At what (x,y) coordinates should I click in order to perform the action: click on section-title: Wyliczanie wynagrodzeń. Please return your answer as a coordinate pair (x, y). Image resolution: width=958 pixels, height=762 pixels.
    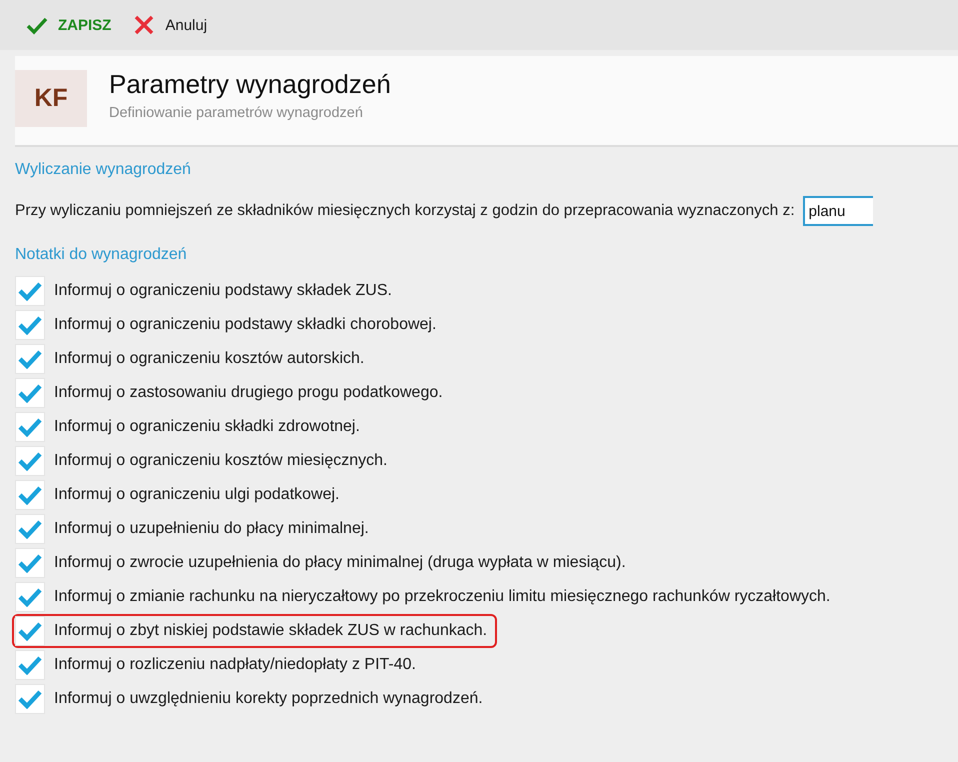
    Looking at the image, I should click on (103, 170).